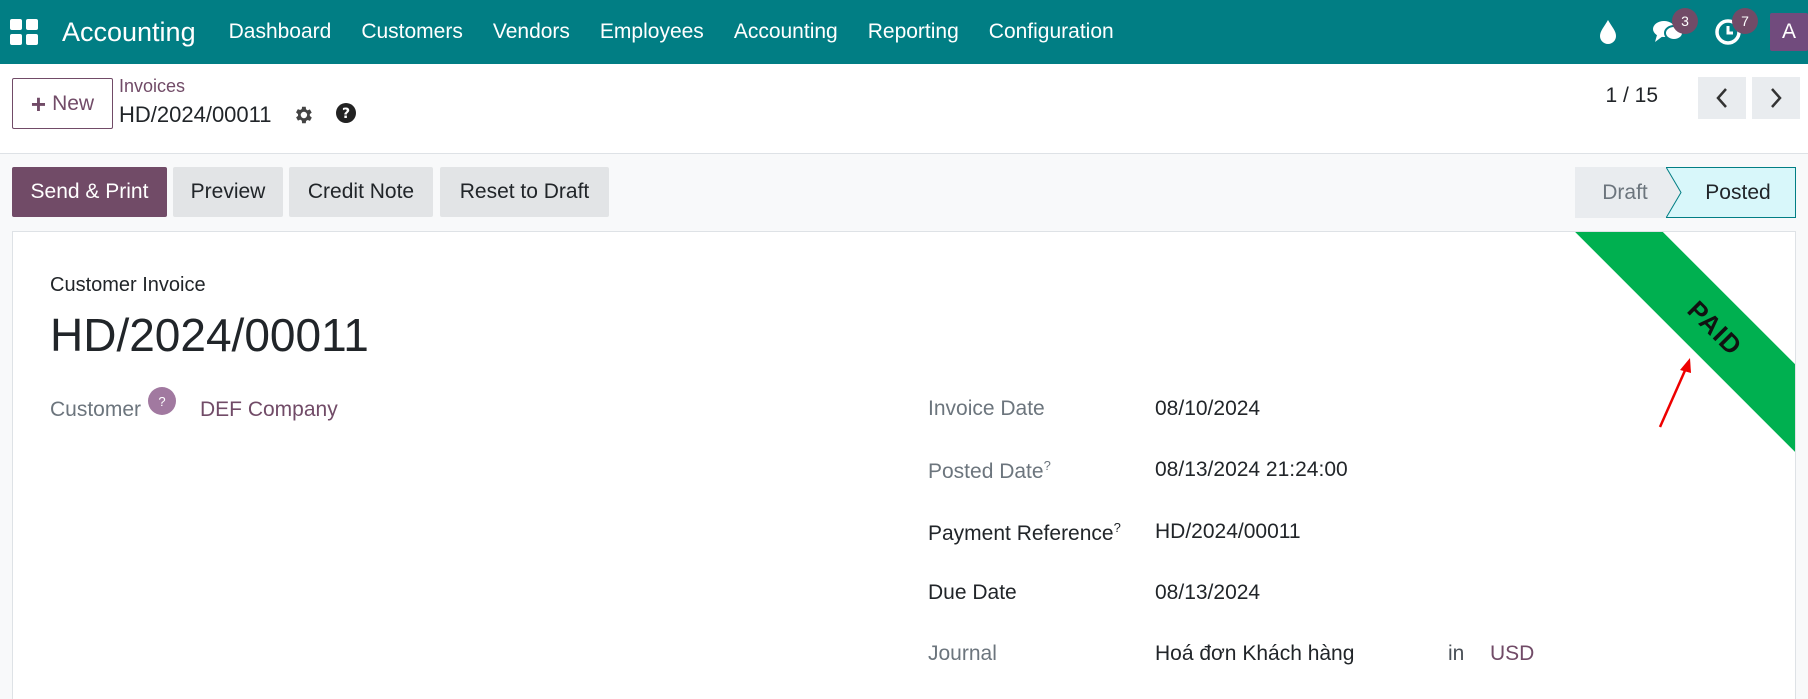  What do you see at coordinates (1254, 654) in the screenshot?
I see `journal-field: Hoá đơn Khách hàng` at bounding box center [1254, 654].